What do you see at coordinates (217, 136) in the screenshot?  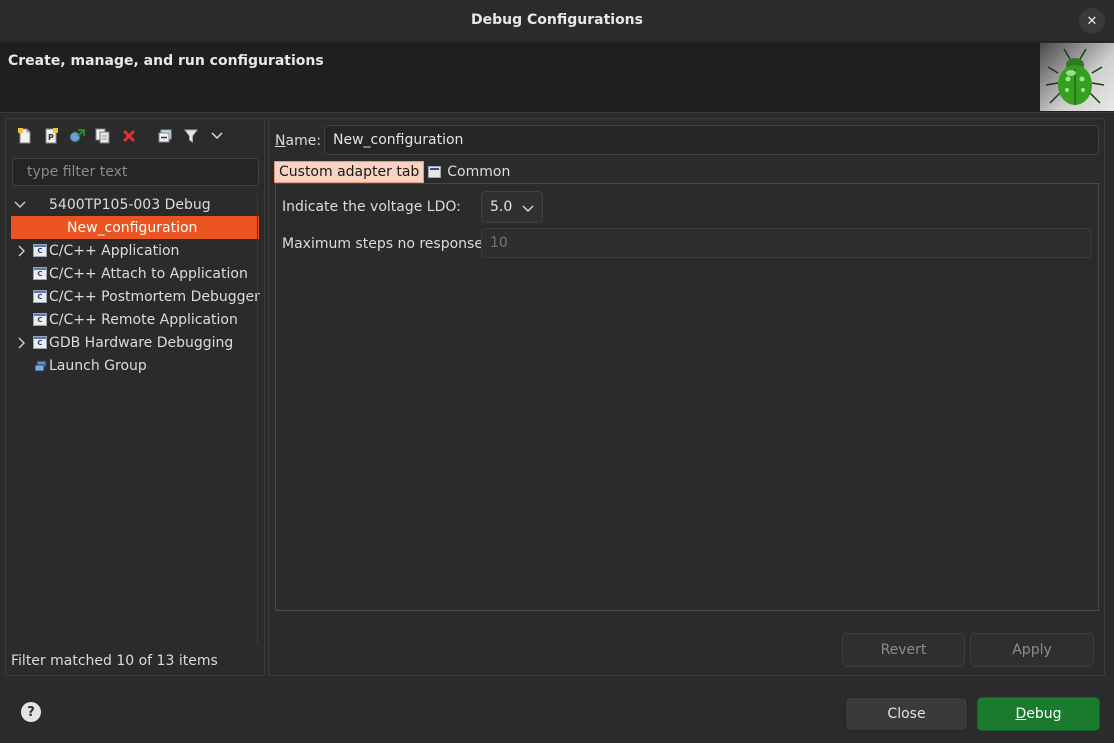 I see `view-menu-icon` at bounding box center [217, 136].